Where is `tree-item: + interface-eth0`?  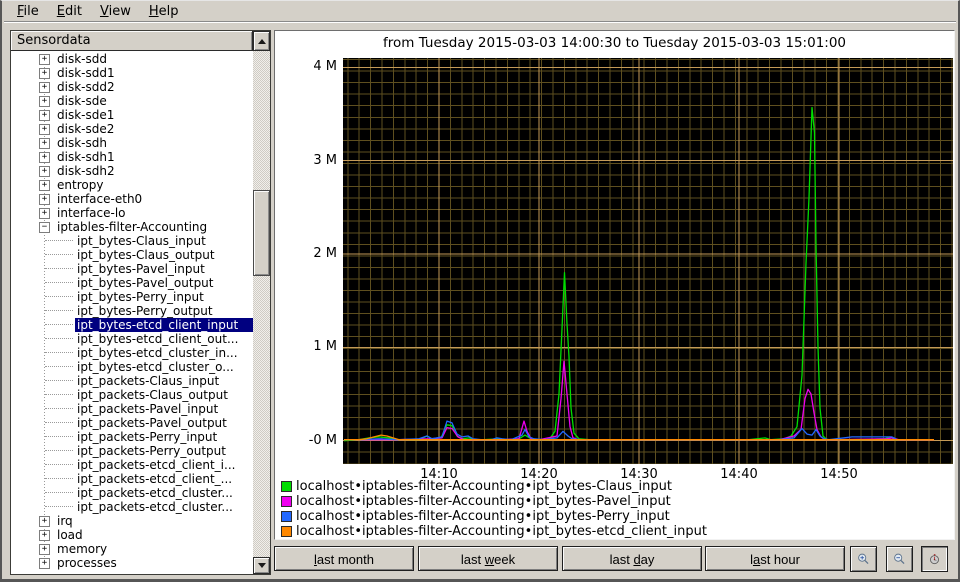
tree-item: + interface-eth0 is located at coordinates (132, 199).